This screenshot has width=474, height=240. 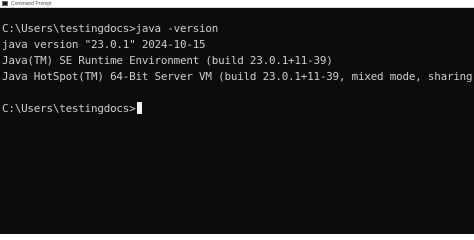 I want to click on text-cursor, so click(x=139, y=108).